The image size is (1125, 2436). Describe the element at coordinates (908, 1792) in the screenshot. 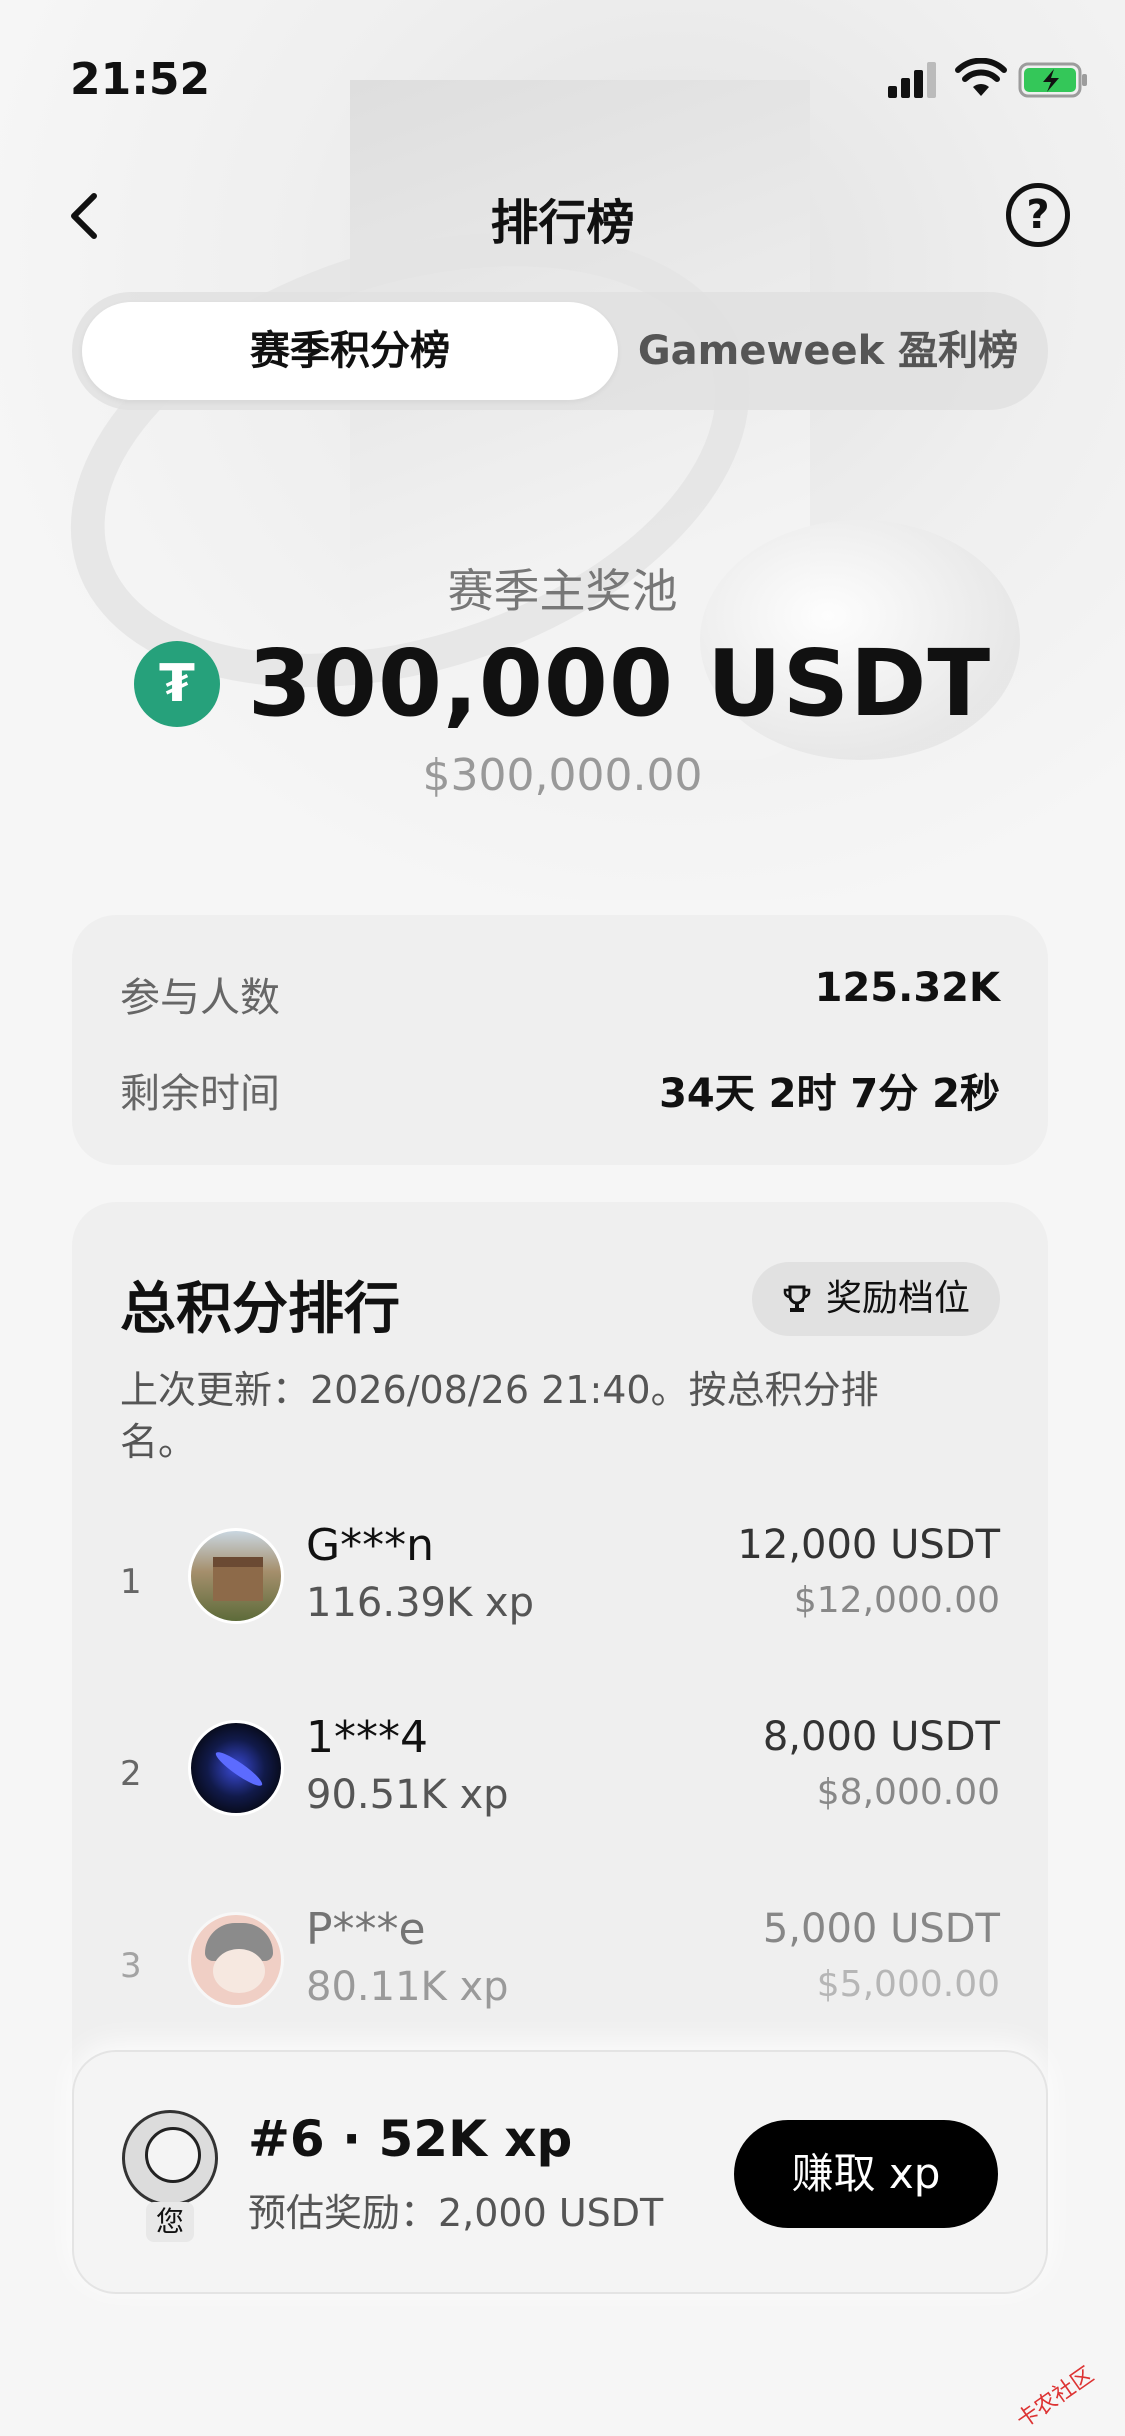

I see `prize-fiat: $8,000.00` at that location.